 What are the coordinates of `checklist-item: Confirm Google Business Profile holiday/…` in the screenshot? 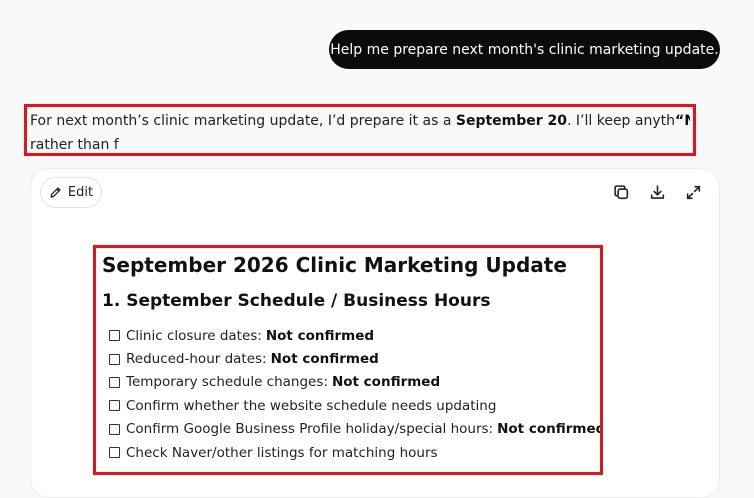 It's located at (351, 429).